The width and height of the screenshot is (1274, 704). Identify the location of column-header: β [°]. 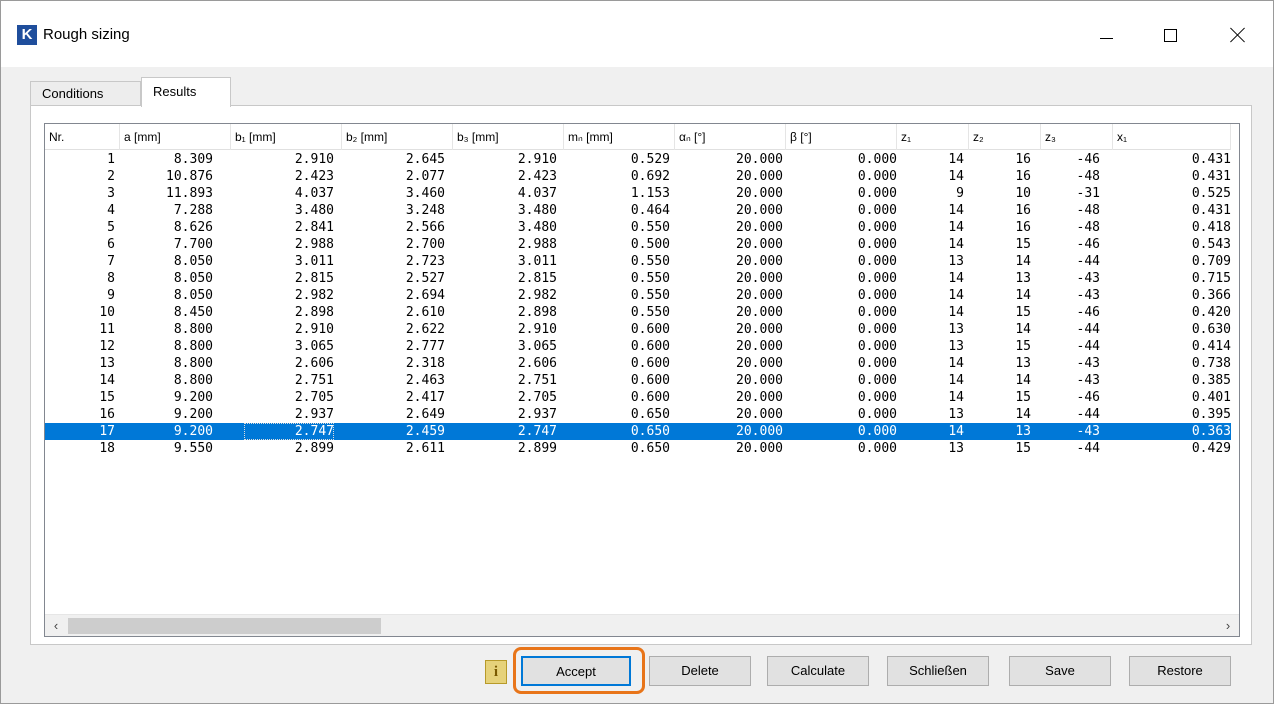
(841, 137).